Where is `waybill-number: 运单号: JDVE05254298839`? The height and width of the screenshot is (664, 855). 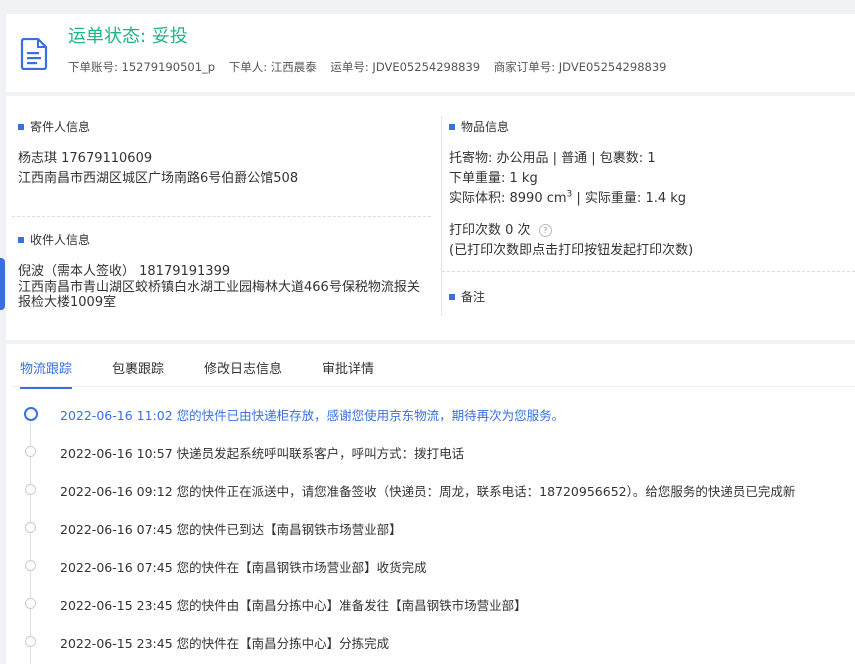 waybill-number: 运单号: JDVE05254298839 is located at coordinates (405, 67).